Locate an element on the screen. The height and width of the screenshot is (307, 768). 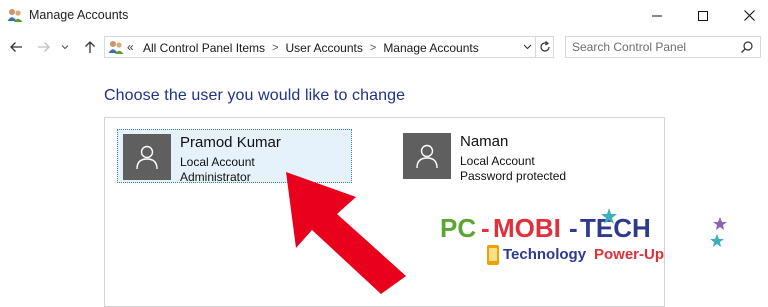
forward-button is located at coordinates (44, 47).